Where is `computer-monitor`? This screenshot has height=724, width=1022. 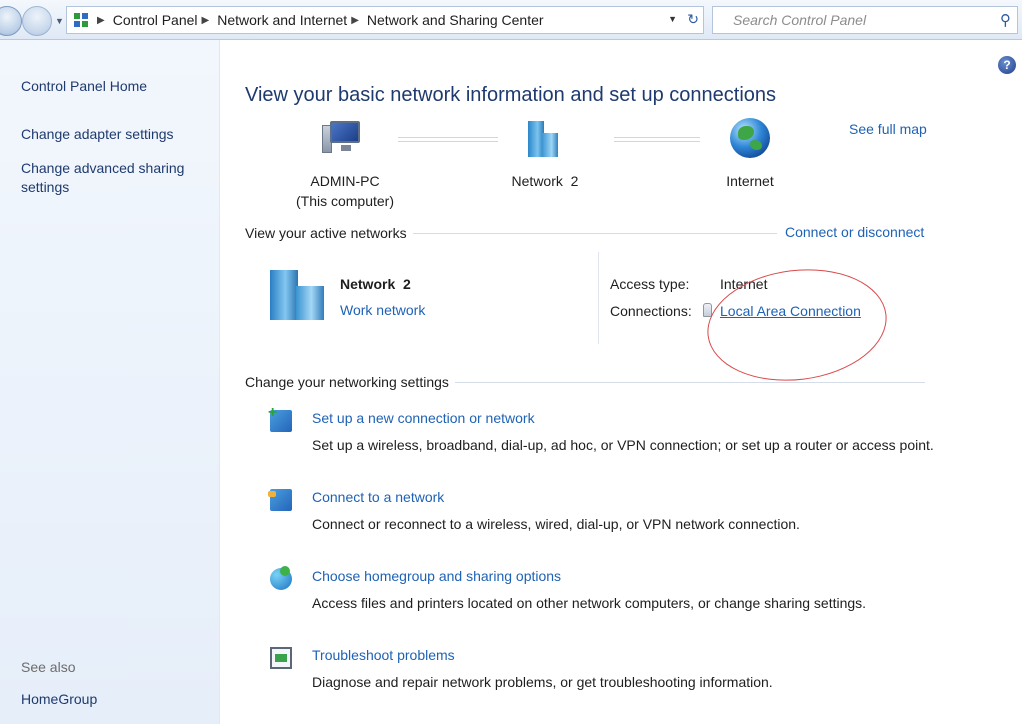 computer-monitor is located at coordinates (345, 132).